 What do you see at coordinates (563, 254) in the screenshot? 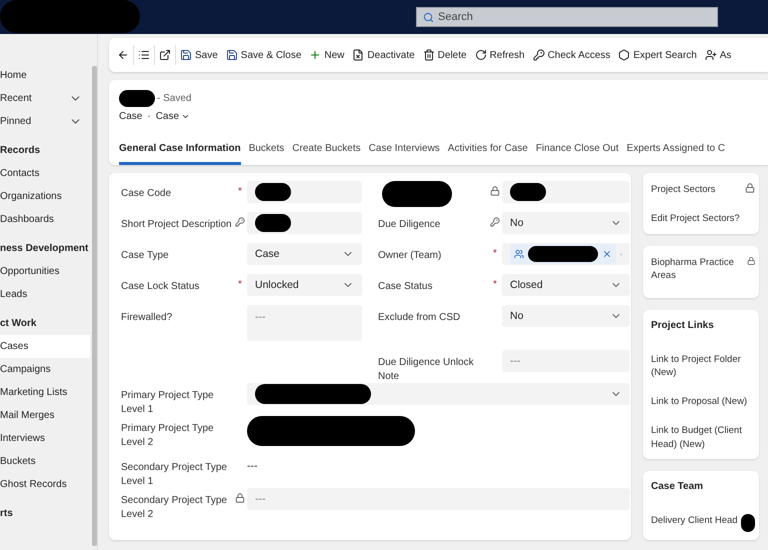
I see `team-chip` at bounding box center [563, 254].